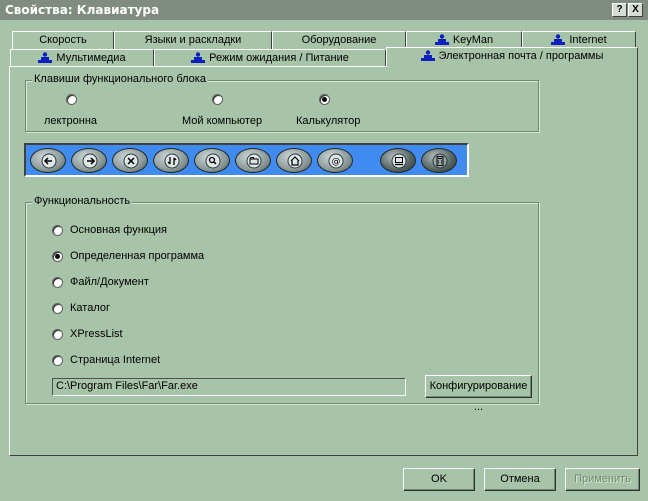 This screenshot has width=648, height=501. I want to click on radio-internet-page, so click(57, 360).